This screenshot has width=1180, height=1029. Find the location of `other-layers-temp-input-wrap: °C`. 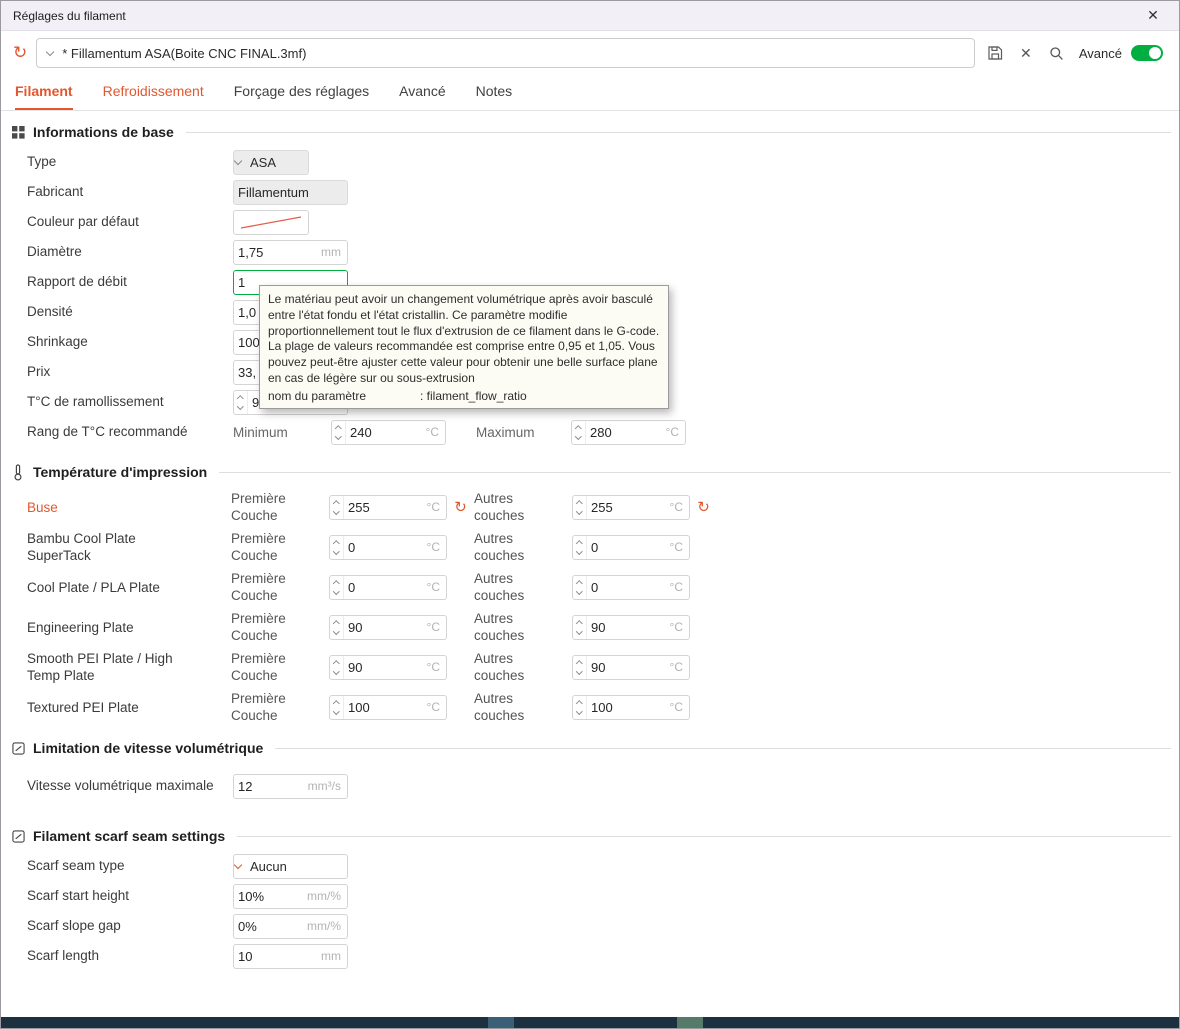

other-layers-temp-input-wrap: °C is located at coordinates (631, 667).